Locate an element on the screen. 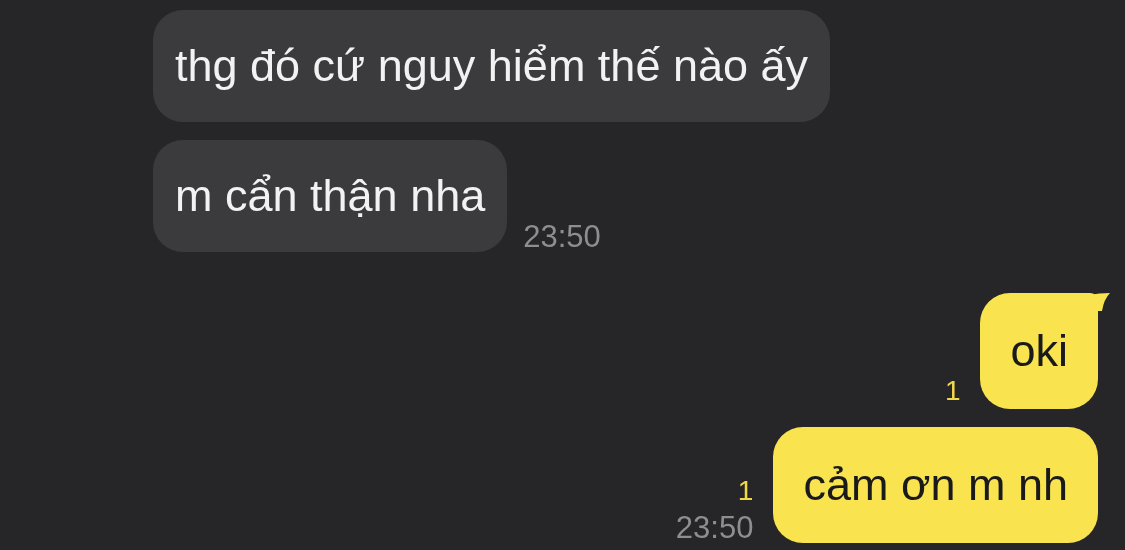 The height and width of the screenshot is (550, 1125). message-bubble: thg đó cứ nguy hiểm thế nào ấy is located at coordinates (492, 66).